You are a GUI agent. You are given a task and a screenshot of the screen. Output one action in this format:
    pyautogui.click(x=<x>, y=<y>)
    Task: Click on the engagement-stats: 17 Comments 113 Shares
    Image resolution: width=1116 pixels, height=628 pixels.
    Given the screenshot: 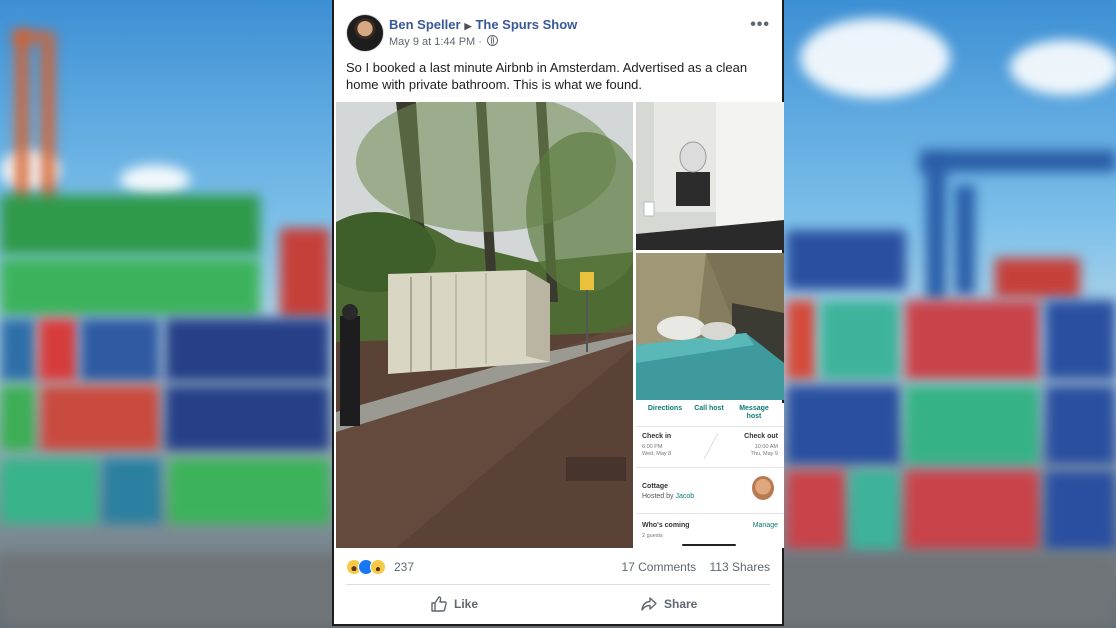 What is the action you would take?
    pyautogui.click(x=695, y=567)
    